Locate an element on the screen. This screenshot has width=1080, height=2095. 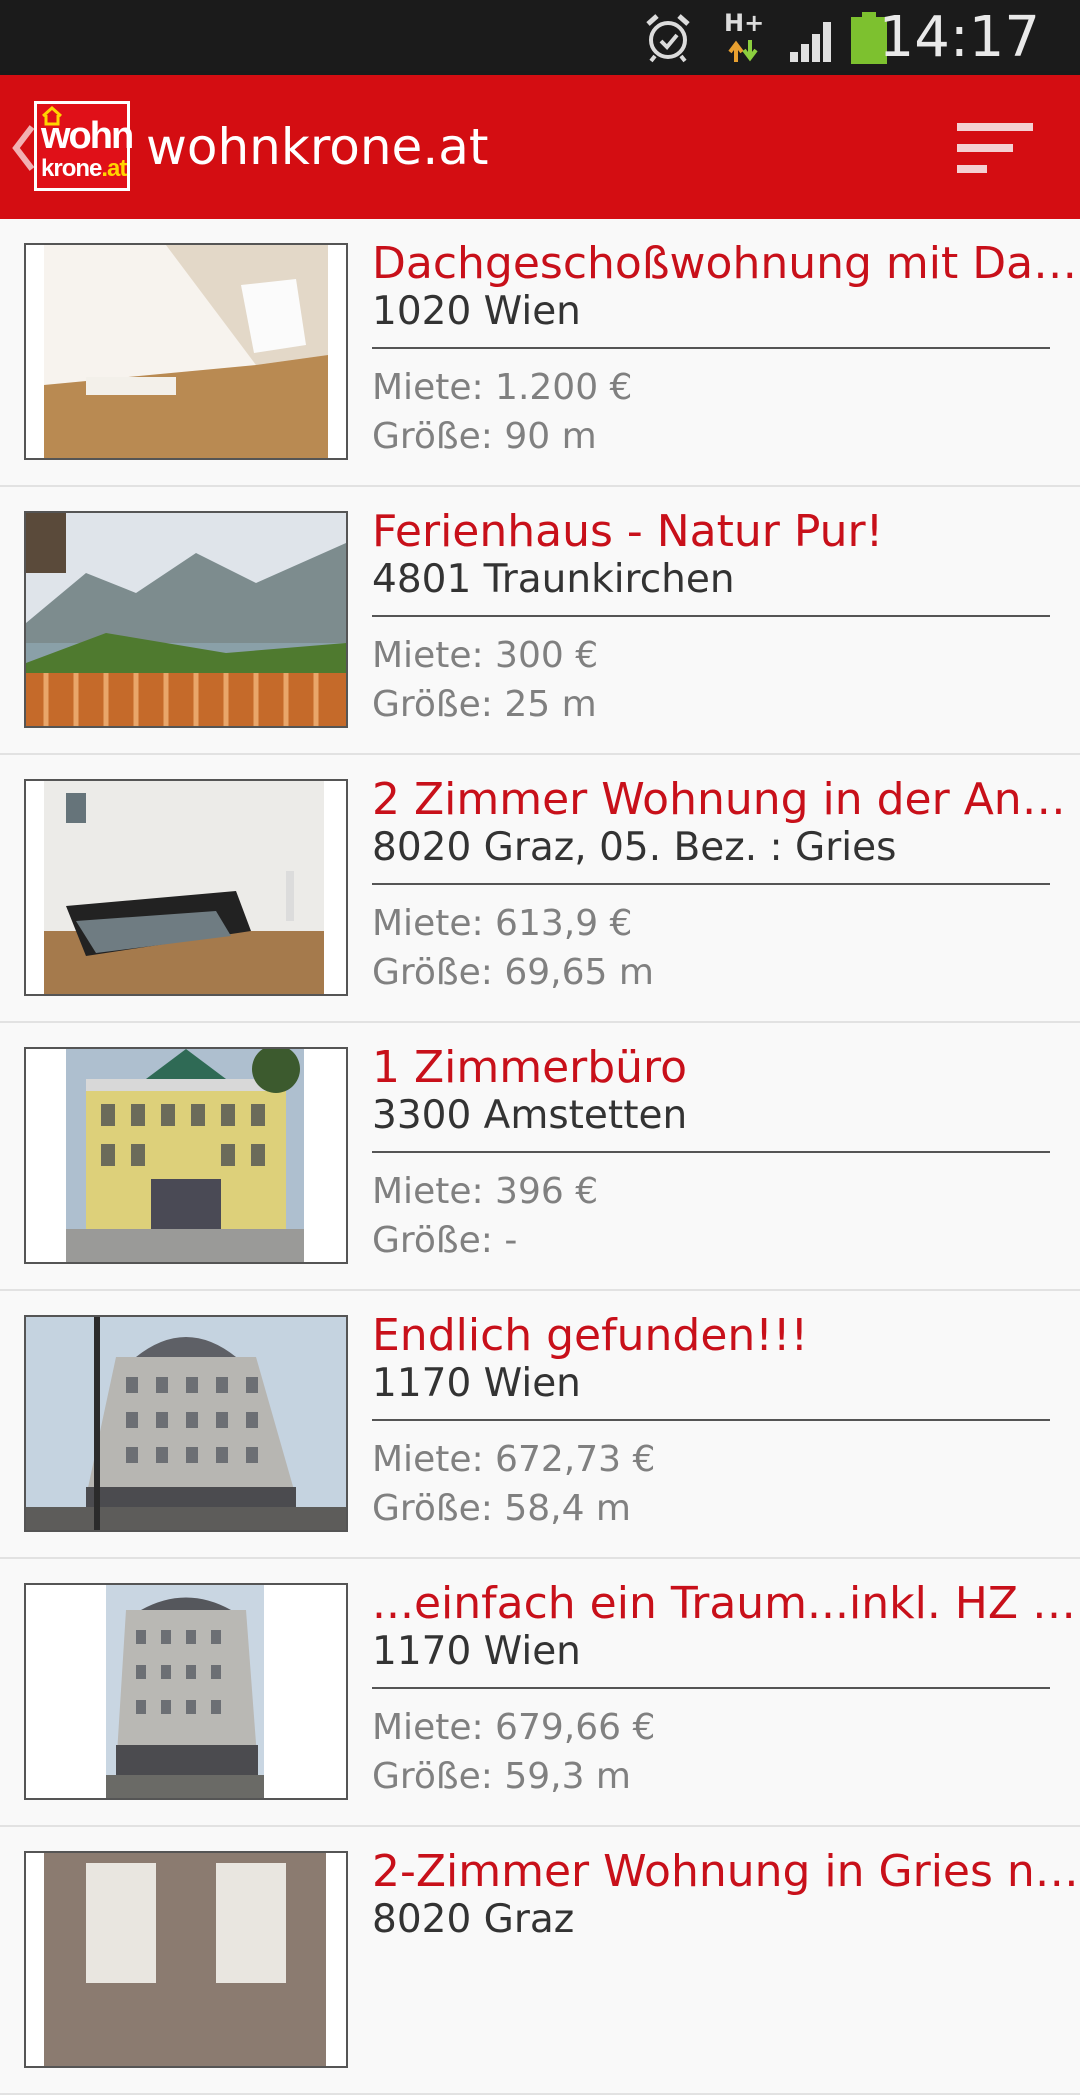
listing-size: Größe: - is located at coordinates (445, 1240).